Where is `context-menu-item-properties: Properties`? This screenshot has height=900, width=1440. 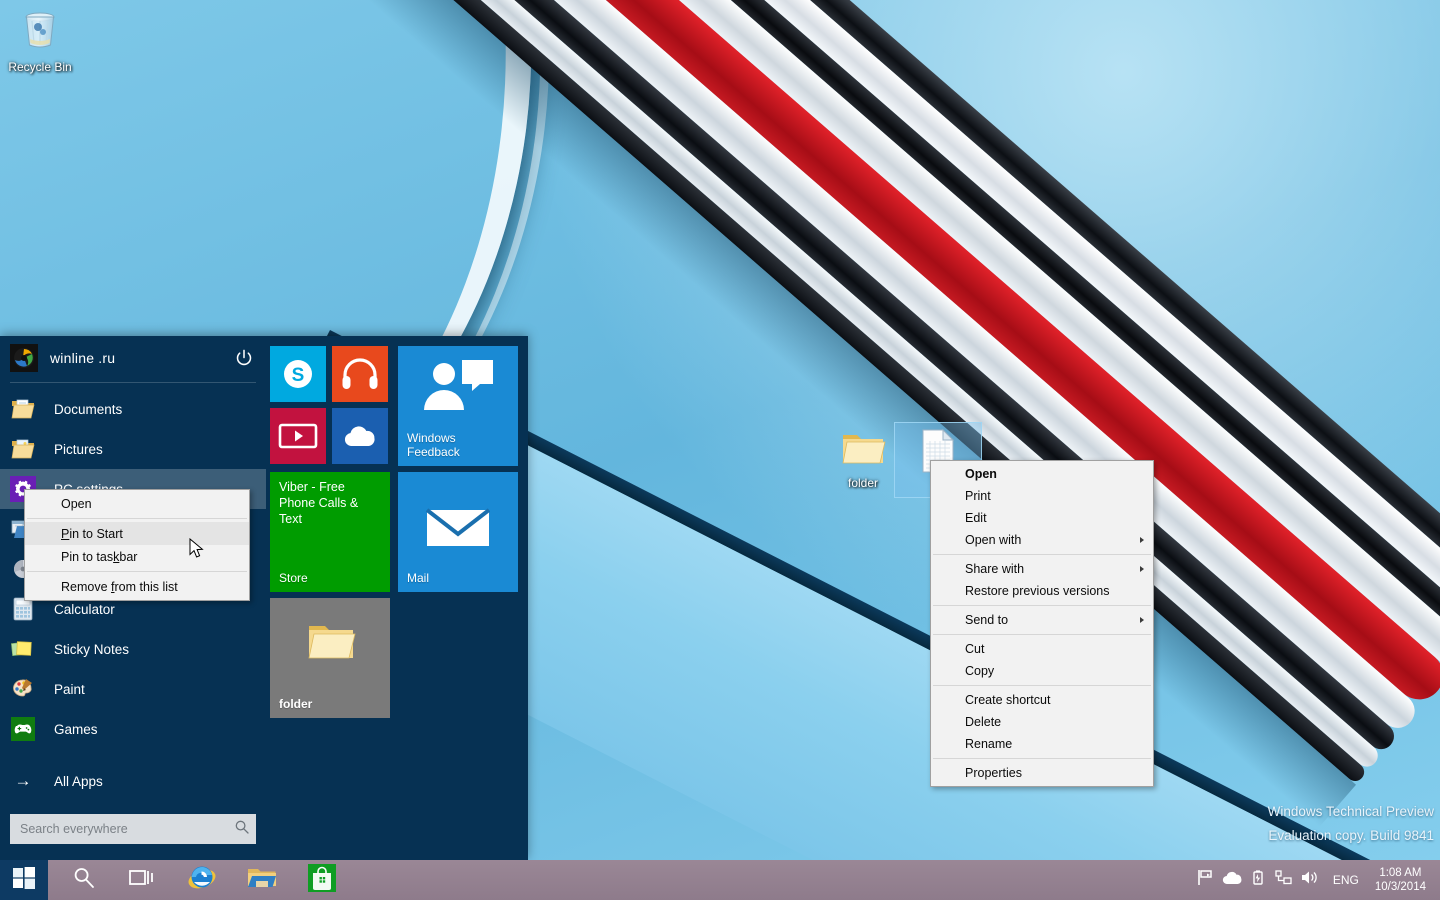
context-menu-item-properties: Properties is located at coordinates (1042, 773).